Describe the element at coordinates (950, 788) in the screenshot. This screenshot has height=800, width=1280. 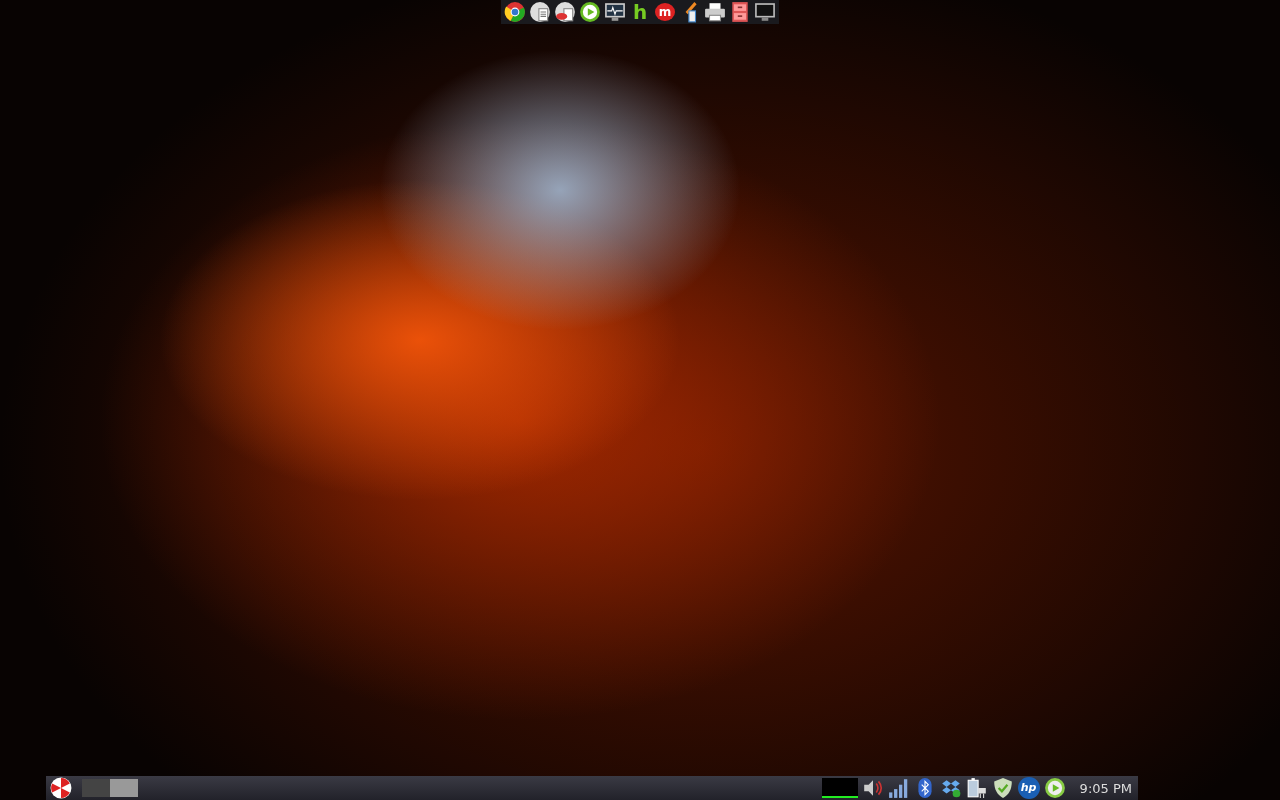
I see `dropbox-icon` at that location.